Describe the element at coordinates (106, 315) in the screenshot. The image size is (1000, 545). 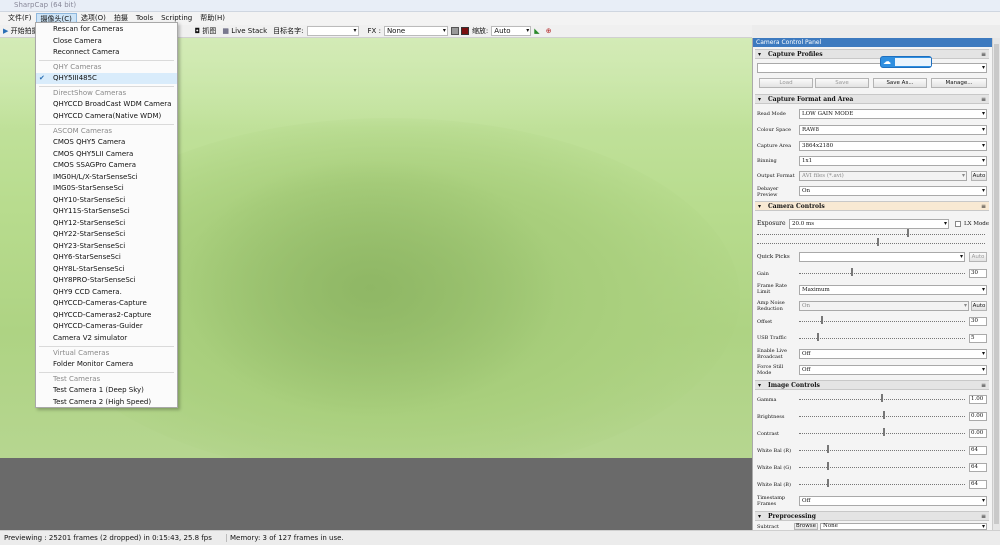
I see `menu-item: QHYCCD-Cameras2-Capture` at that location.